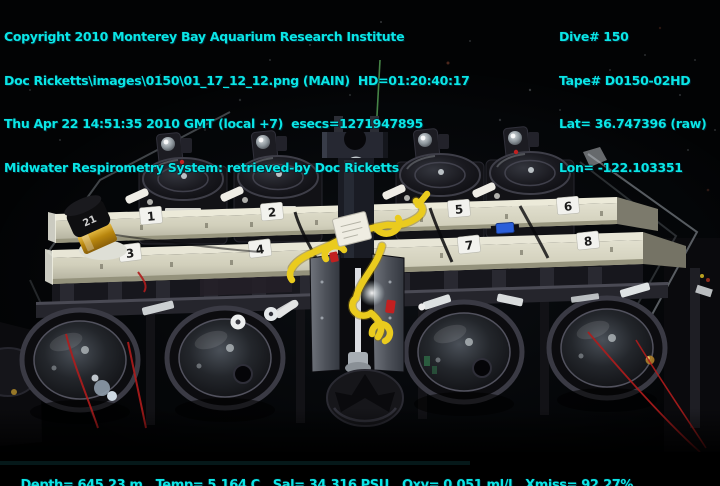 The height and width of the screenshot is (486, 720). Describe the element at coordinates (325, 313) in the screenshot. I see `tower-left-leg` at that location.